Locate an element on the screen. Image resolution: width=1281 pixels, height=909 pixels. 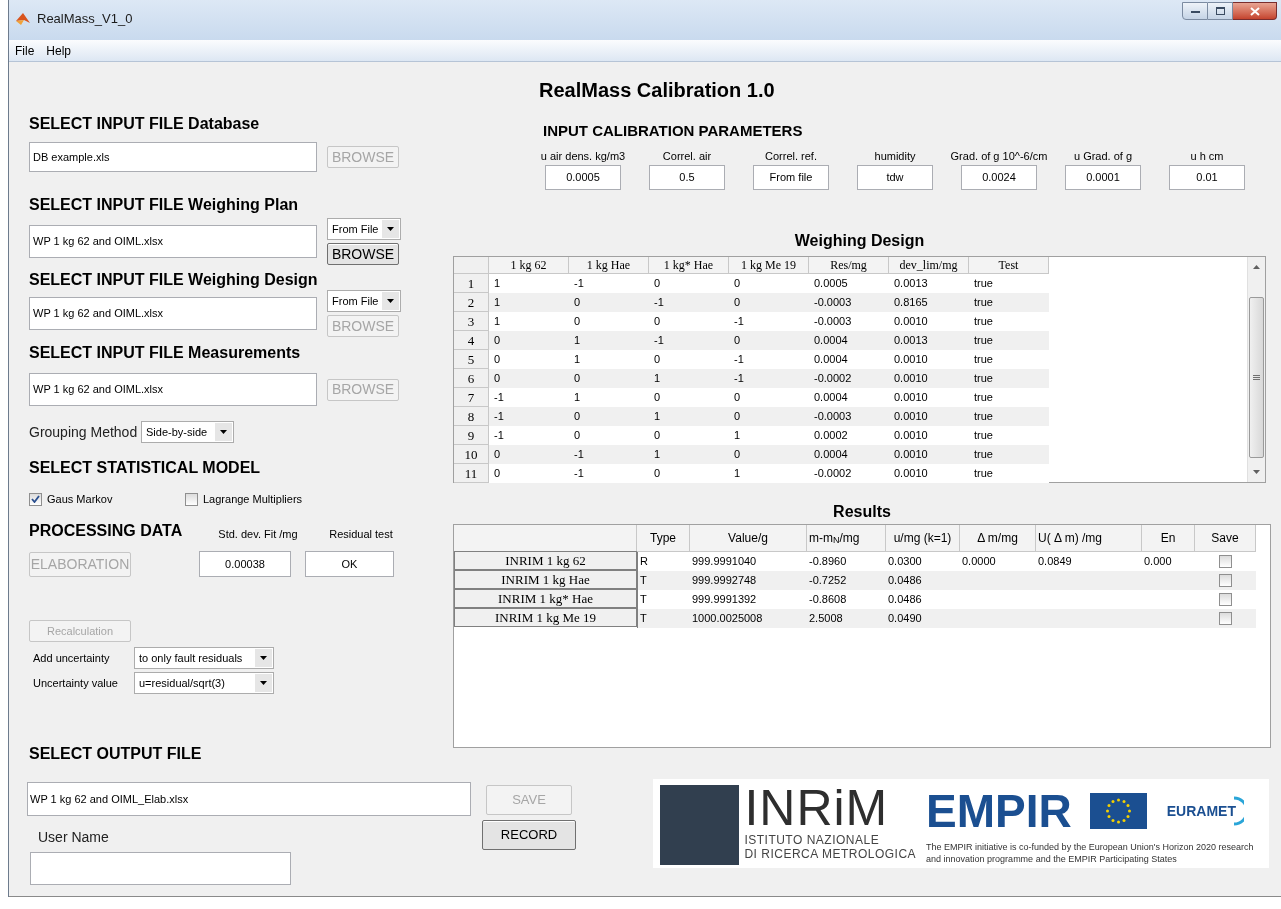
input-field: tdw is located at coordinates (895, 177).